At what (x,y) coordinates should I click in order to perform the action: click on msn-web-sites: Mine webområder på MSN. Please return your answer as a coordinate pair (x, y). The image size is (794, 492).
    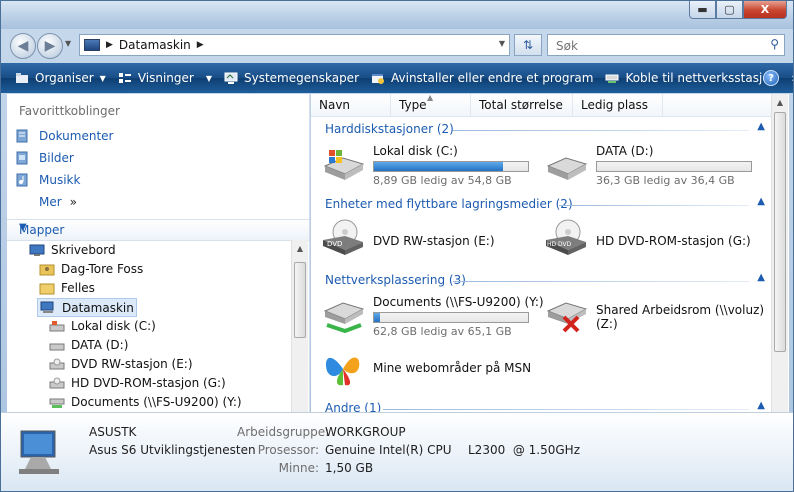
    Looking at the image, I should click on (426, 368).